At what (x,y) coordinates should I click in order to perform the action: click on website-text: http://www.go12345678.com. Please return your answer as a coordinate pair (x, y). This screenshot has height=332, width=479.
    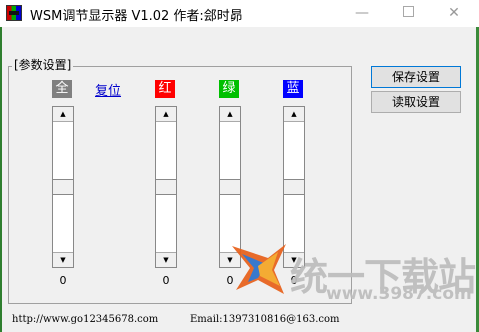
    Looking at the image, I should click on (85, 319).